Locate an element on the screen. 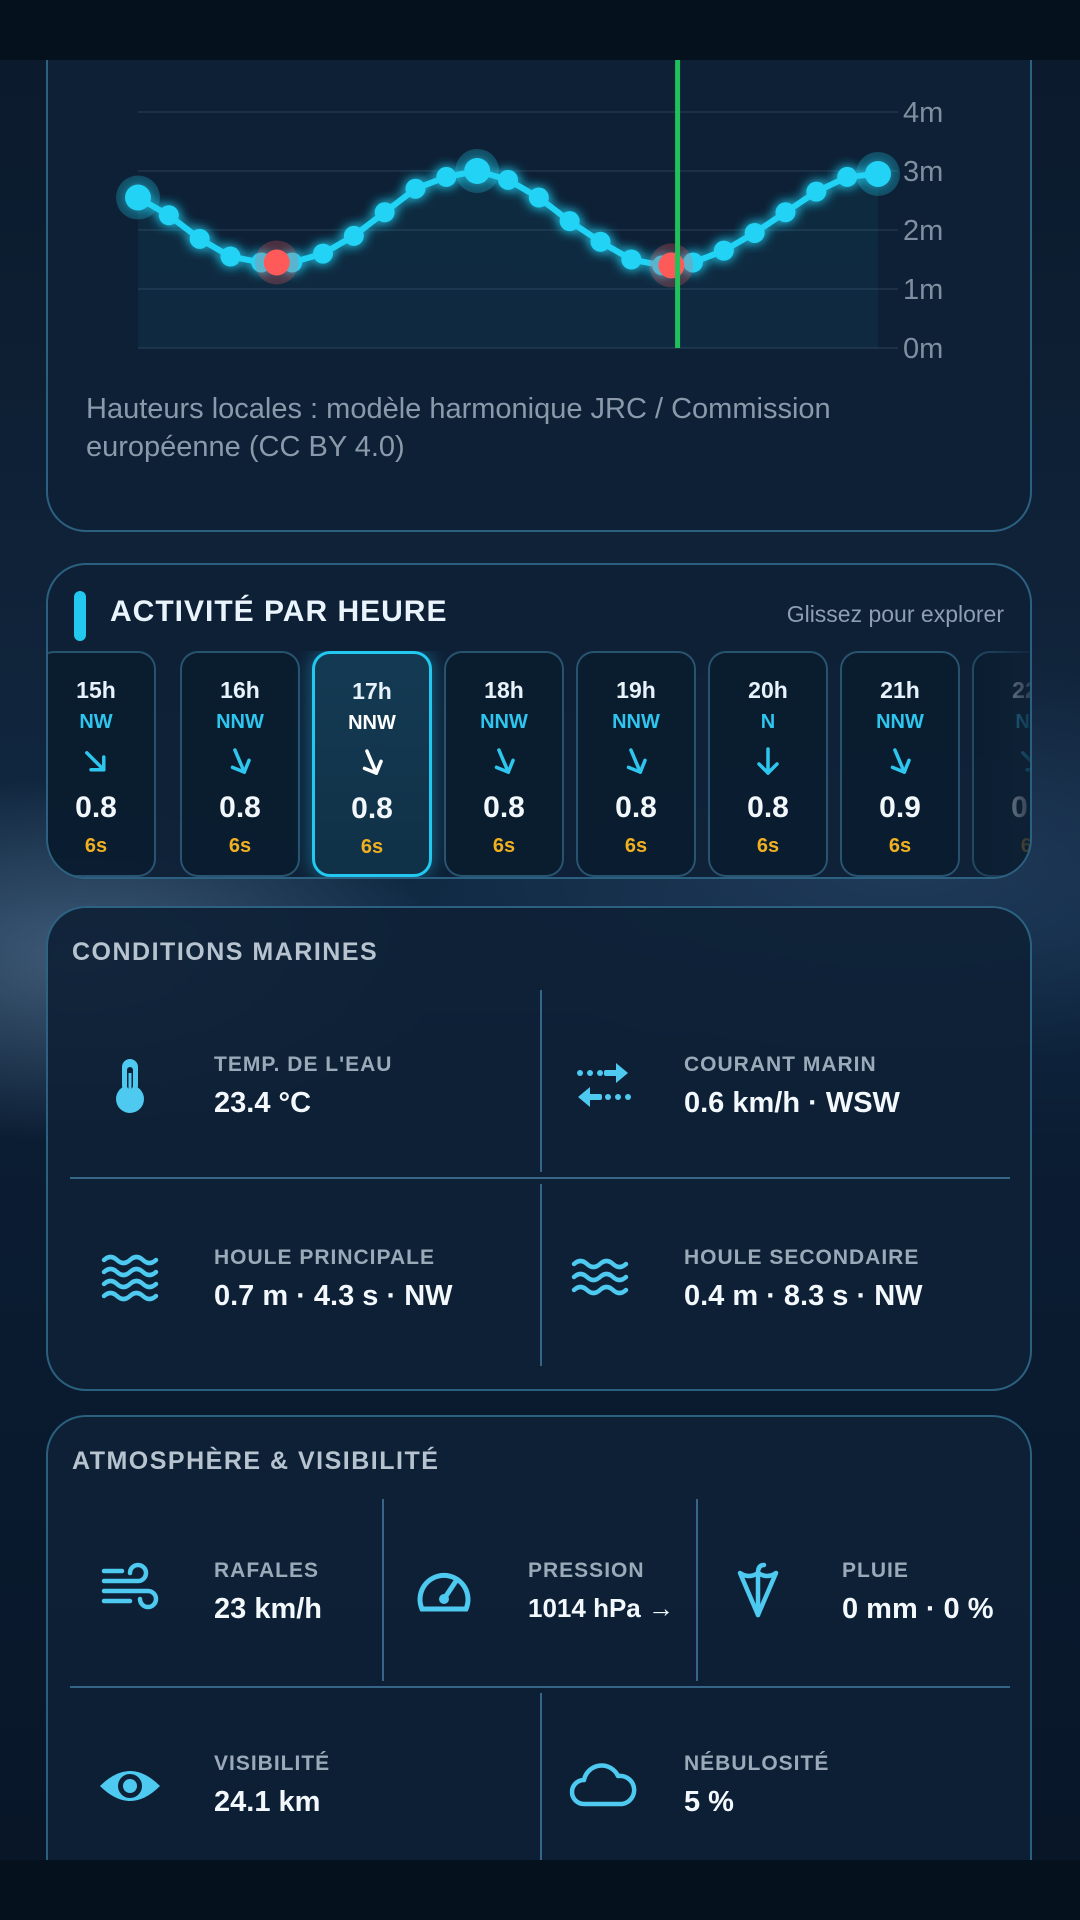 This screenshot has width=1080, height=1920. metric-label: COURANT MARIN is located at coordinates (780, 1064).